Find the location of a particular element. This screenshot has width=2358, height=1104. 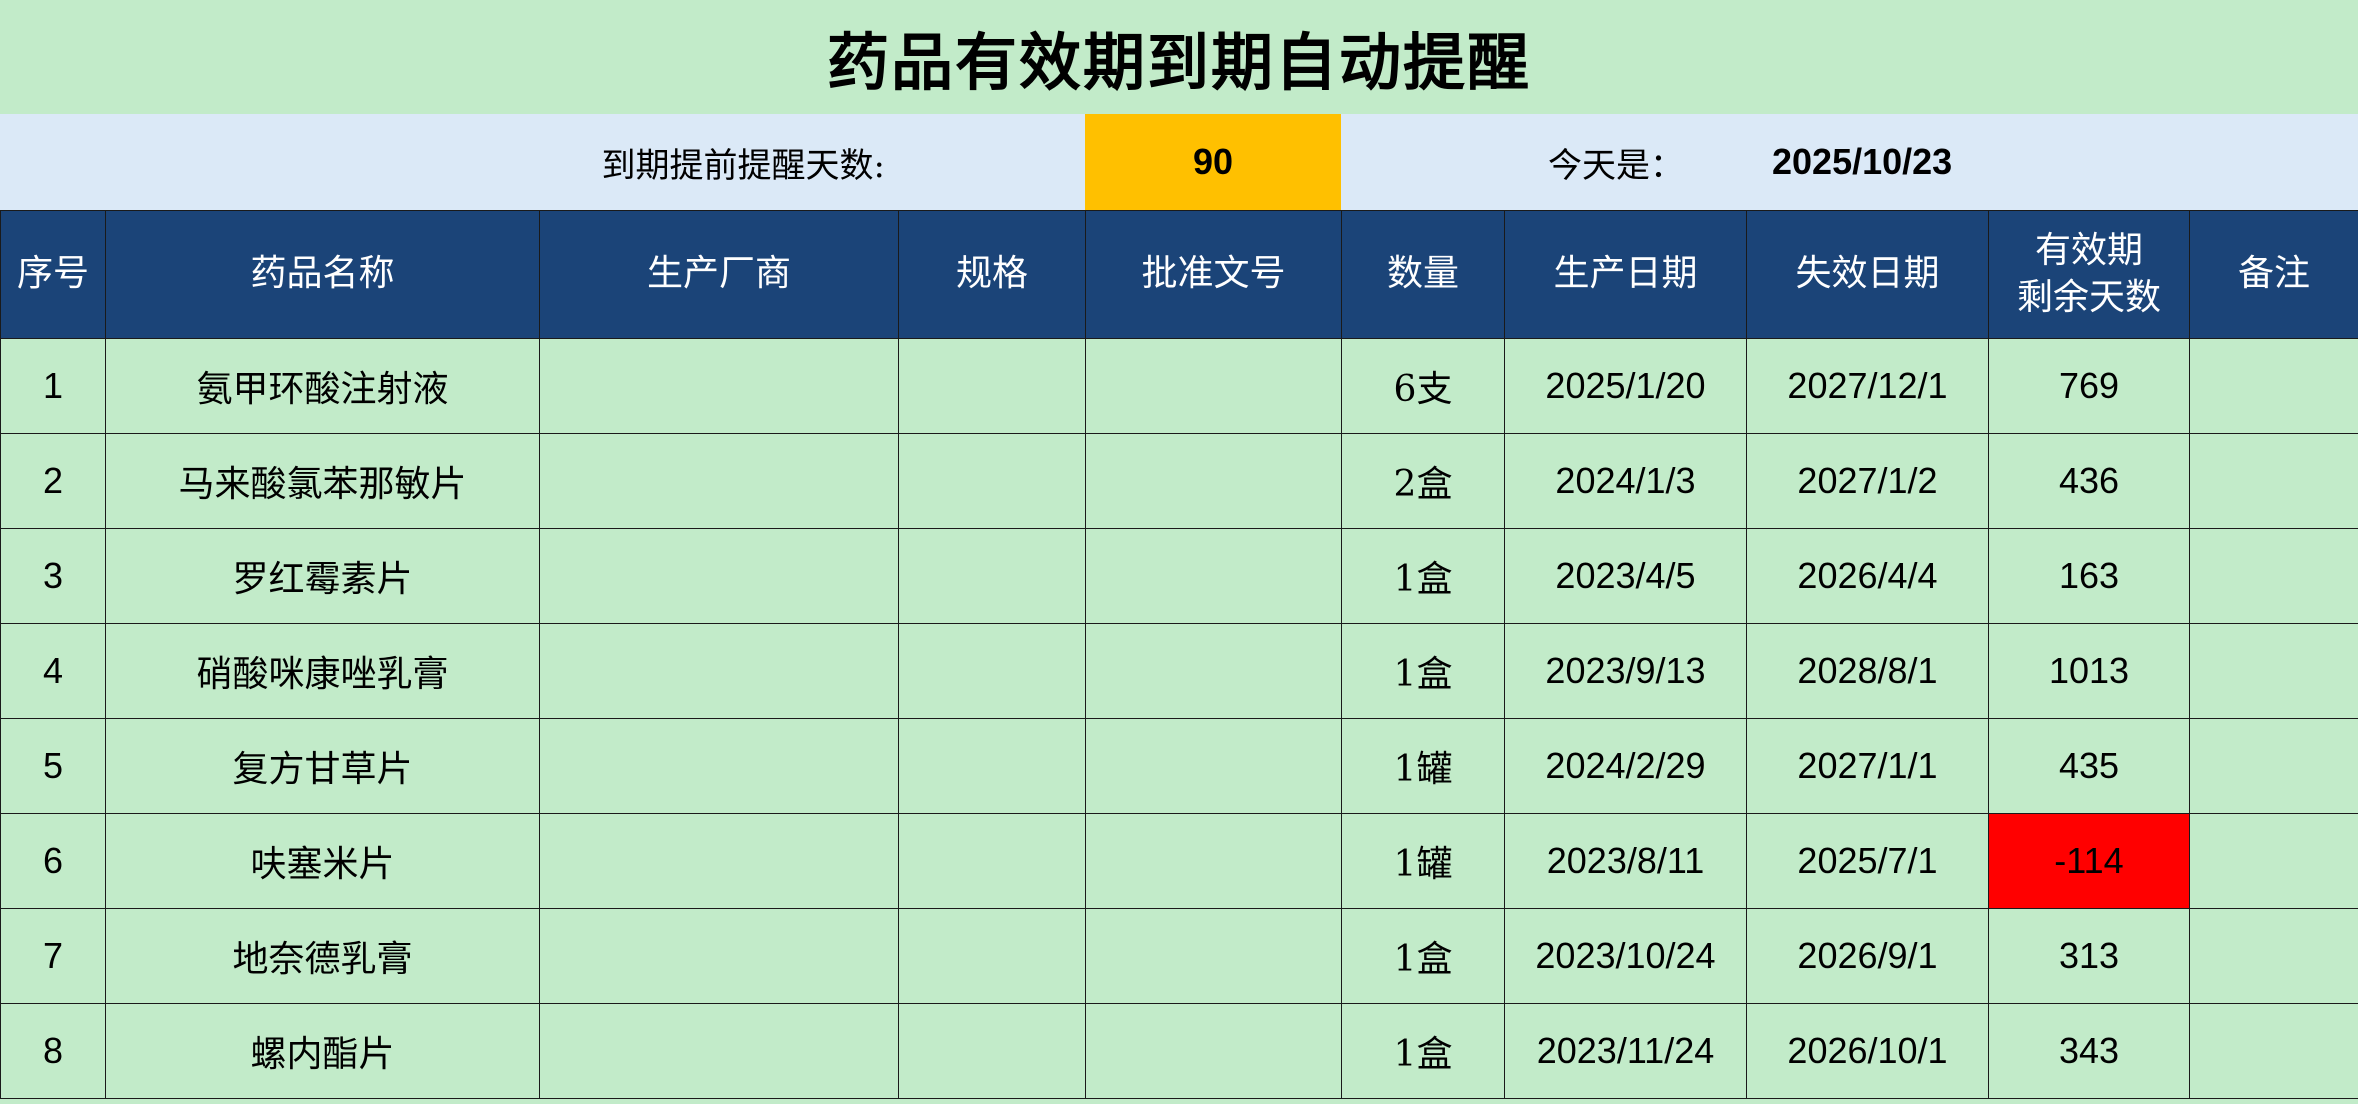

cell-expiry-date: 2025/7/1 is located at coordinates (1867, 861).